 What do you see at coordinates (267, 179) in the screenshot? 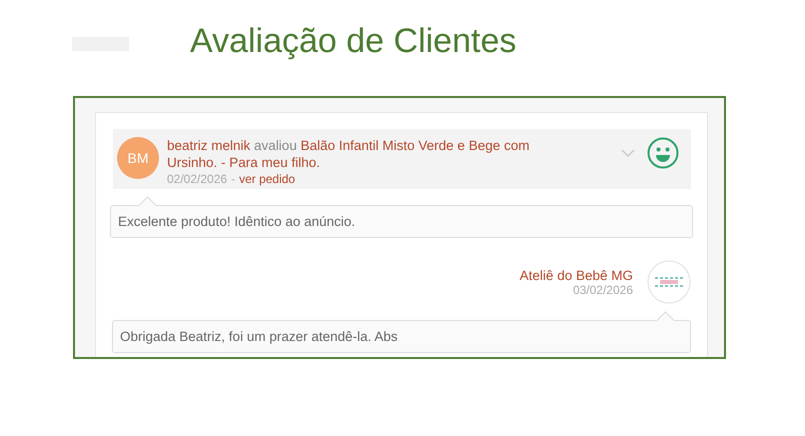
I see `order-link: ver pedido` at bounding box center [267, 179].